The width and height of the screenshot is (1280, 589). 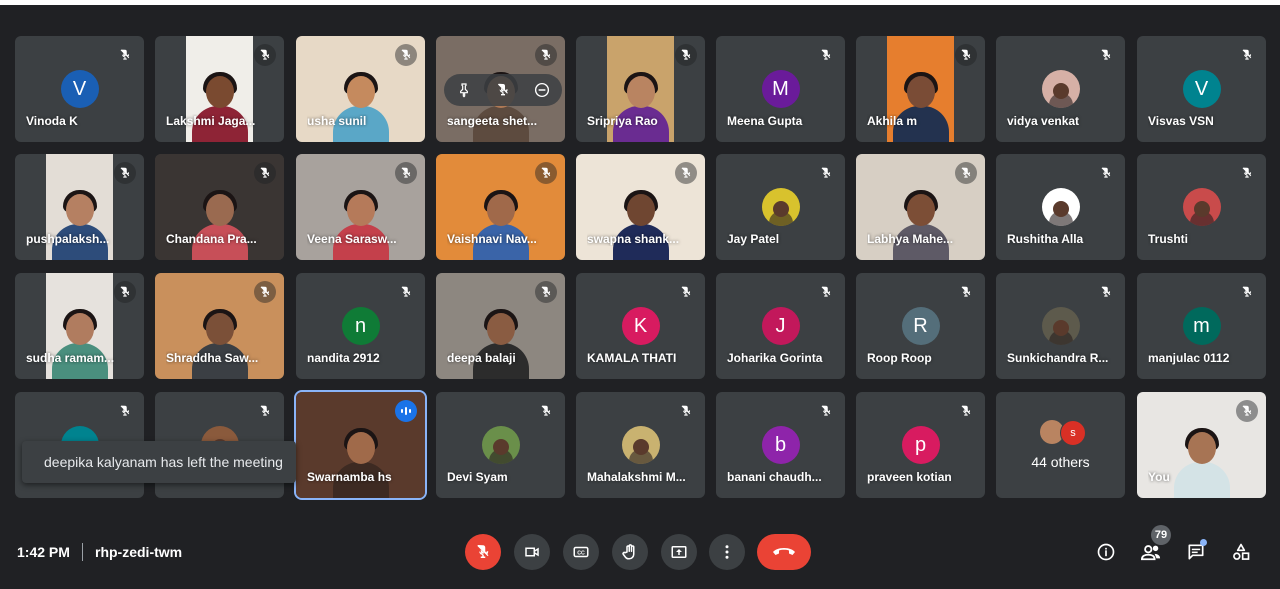 What do you see at coordinates (920, 326) in the screenshot?
I see `participant-tile: R Roop Roop` at bounding box center [920, 326].